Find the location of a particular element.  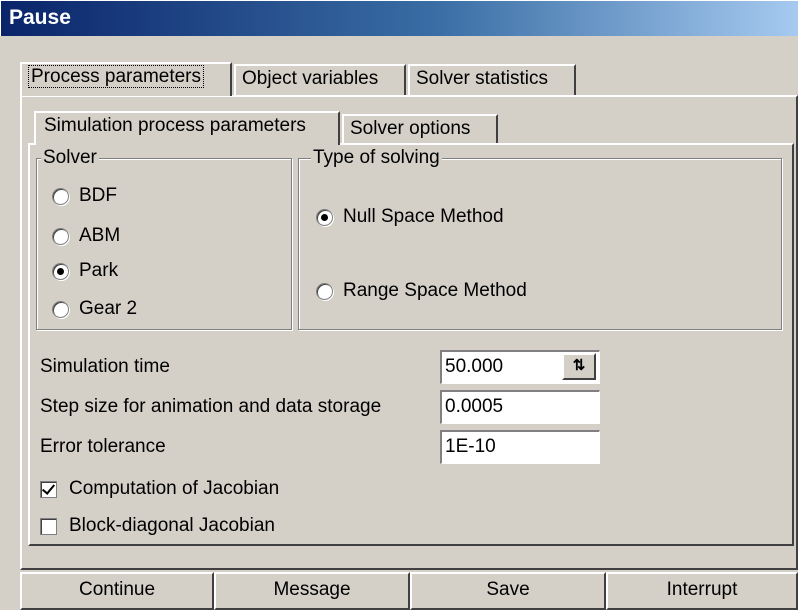

checkbox-label: Block-diagonal Jacobian is located at coordinates (172, 525).